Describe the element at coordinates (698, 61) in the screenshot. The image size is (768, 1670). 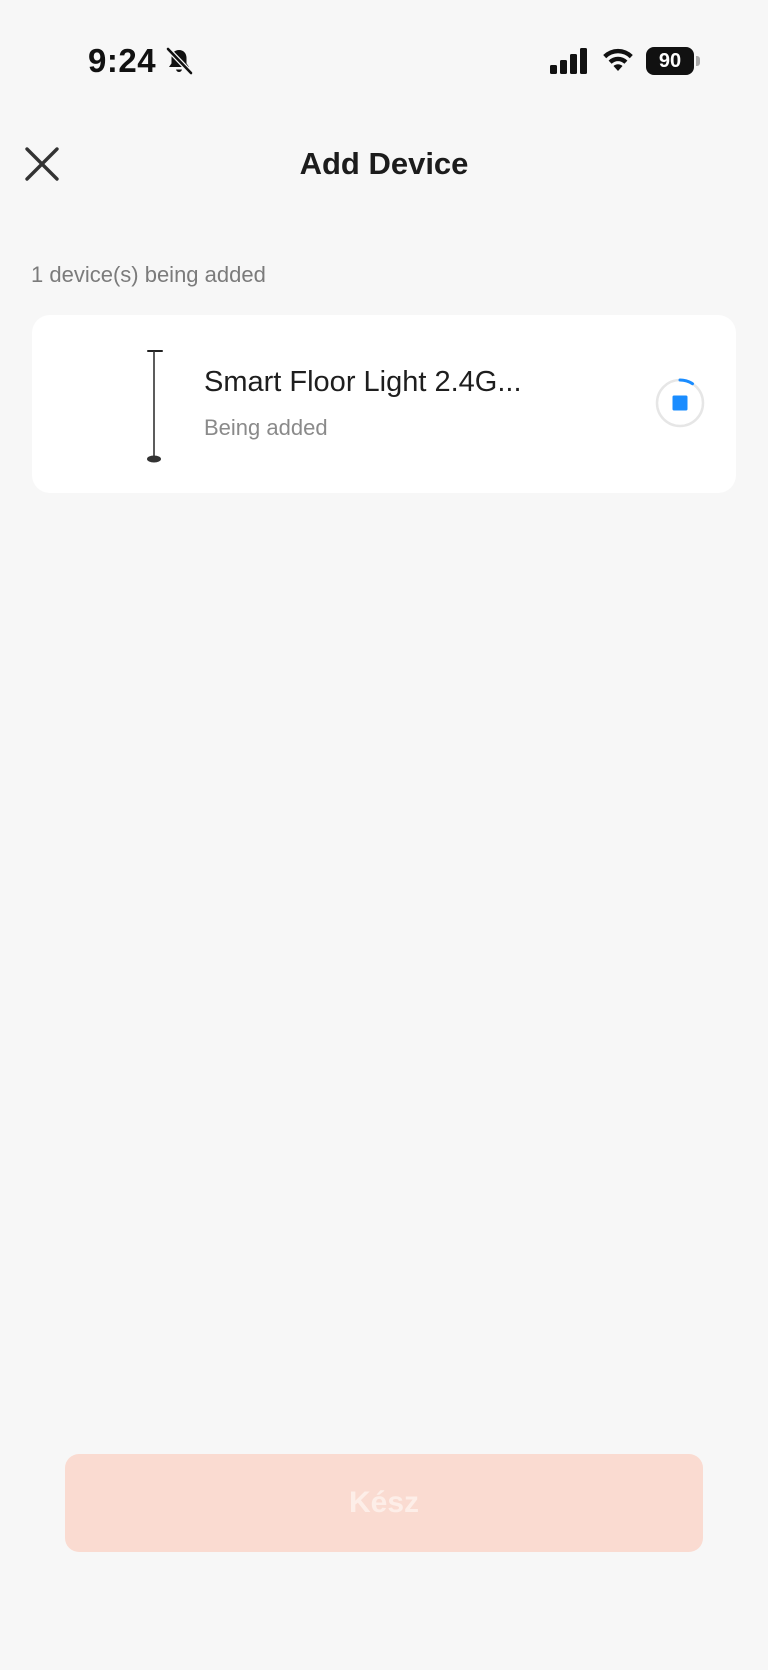
I see `battery-tip` at that location.